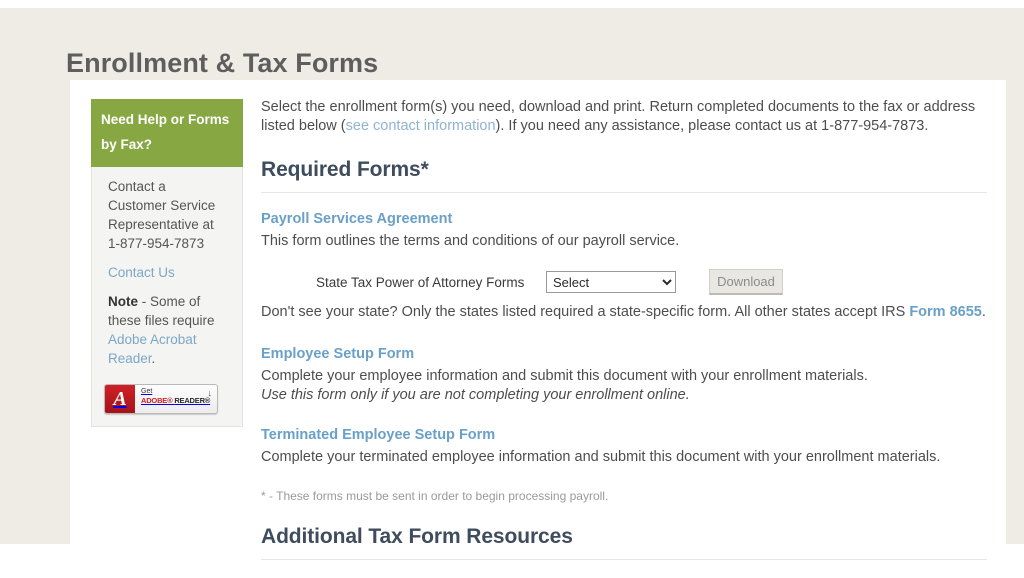 The width and height of the screenshot is (1024, 578). Describe the element at coordinates (167, 133) in the screenshot. I see `sidebar-header: Need Help or Forms by Fax?` at that location.